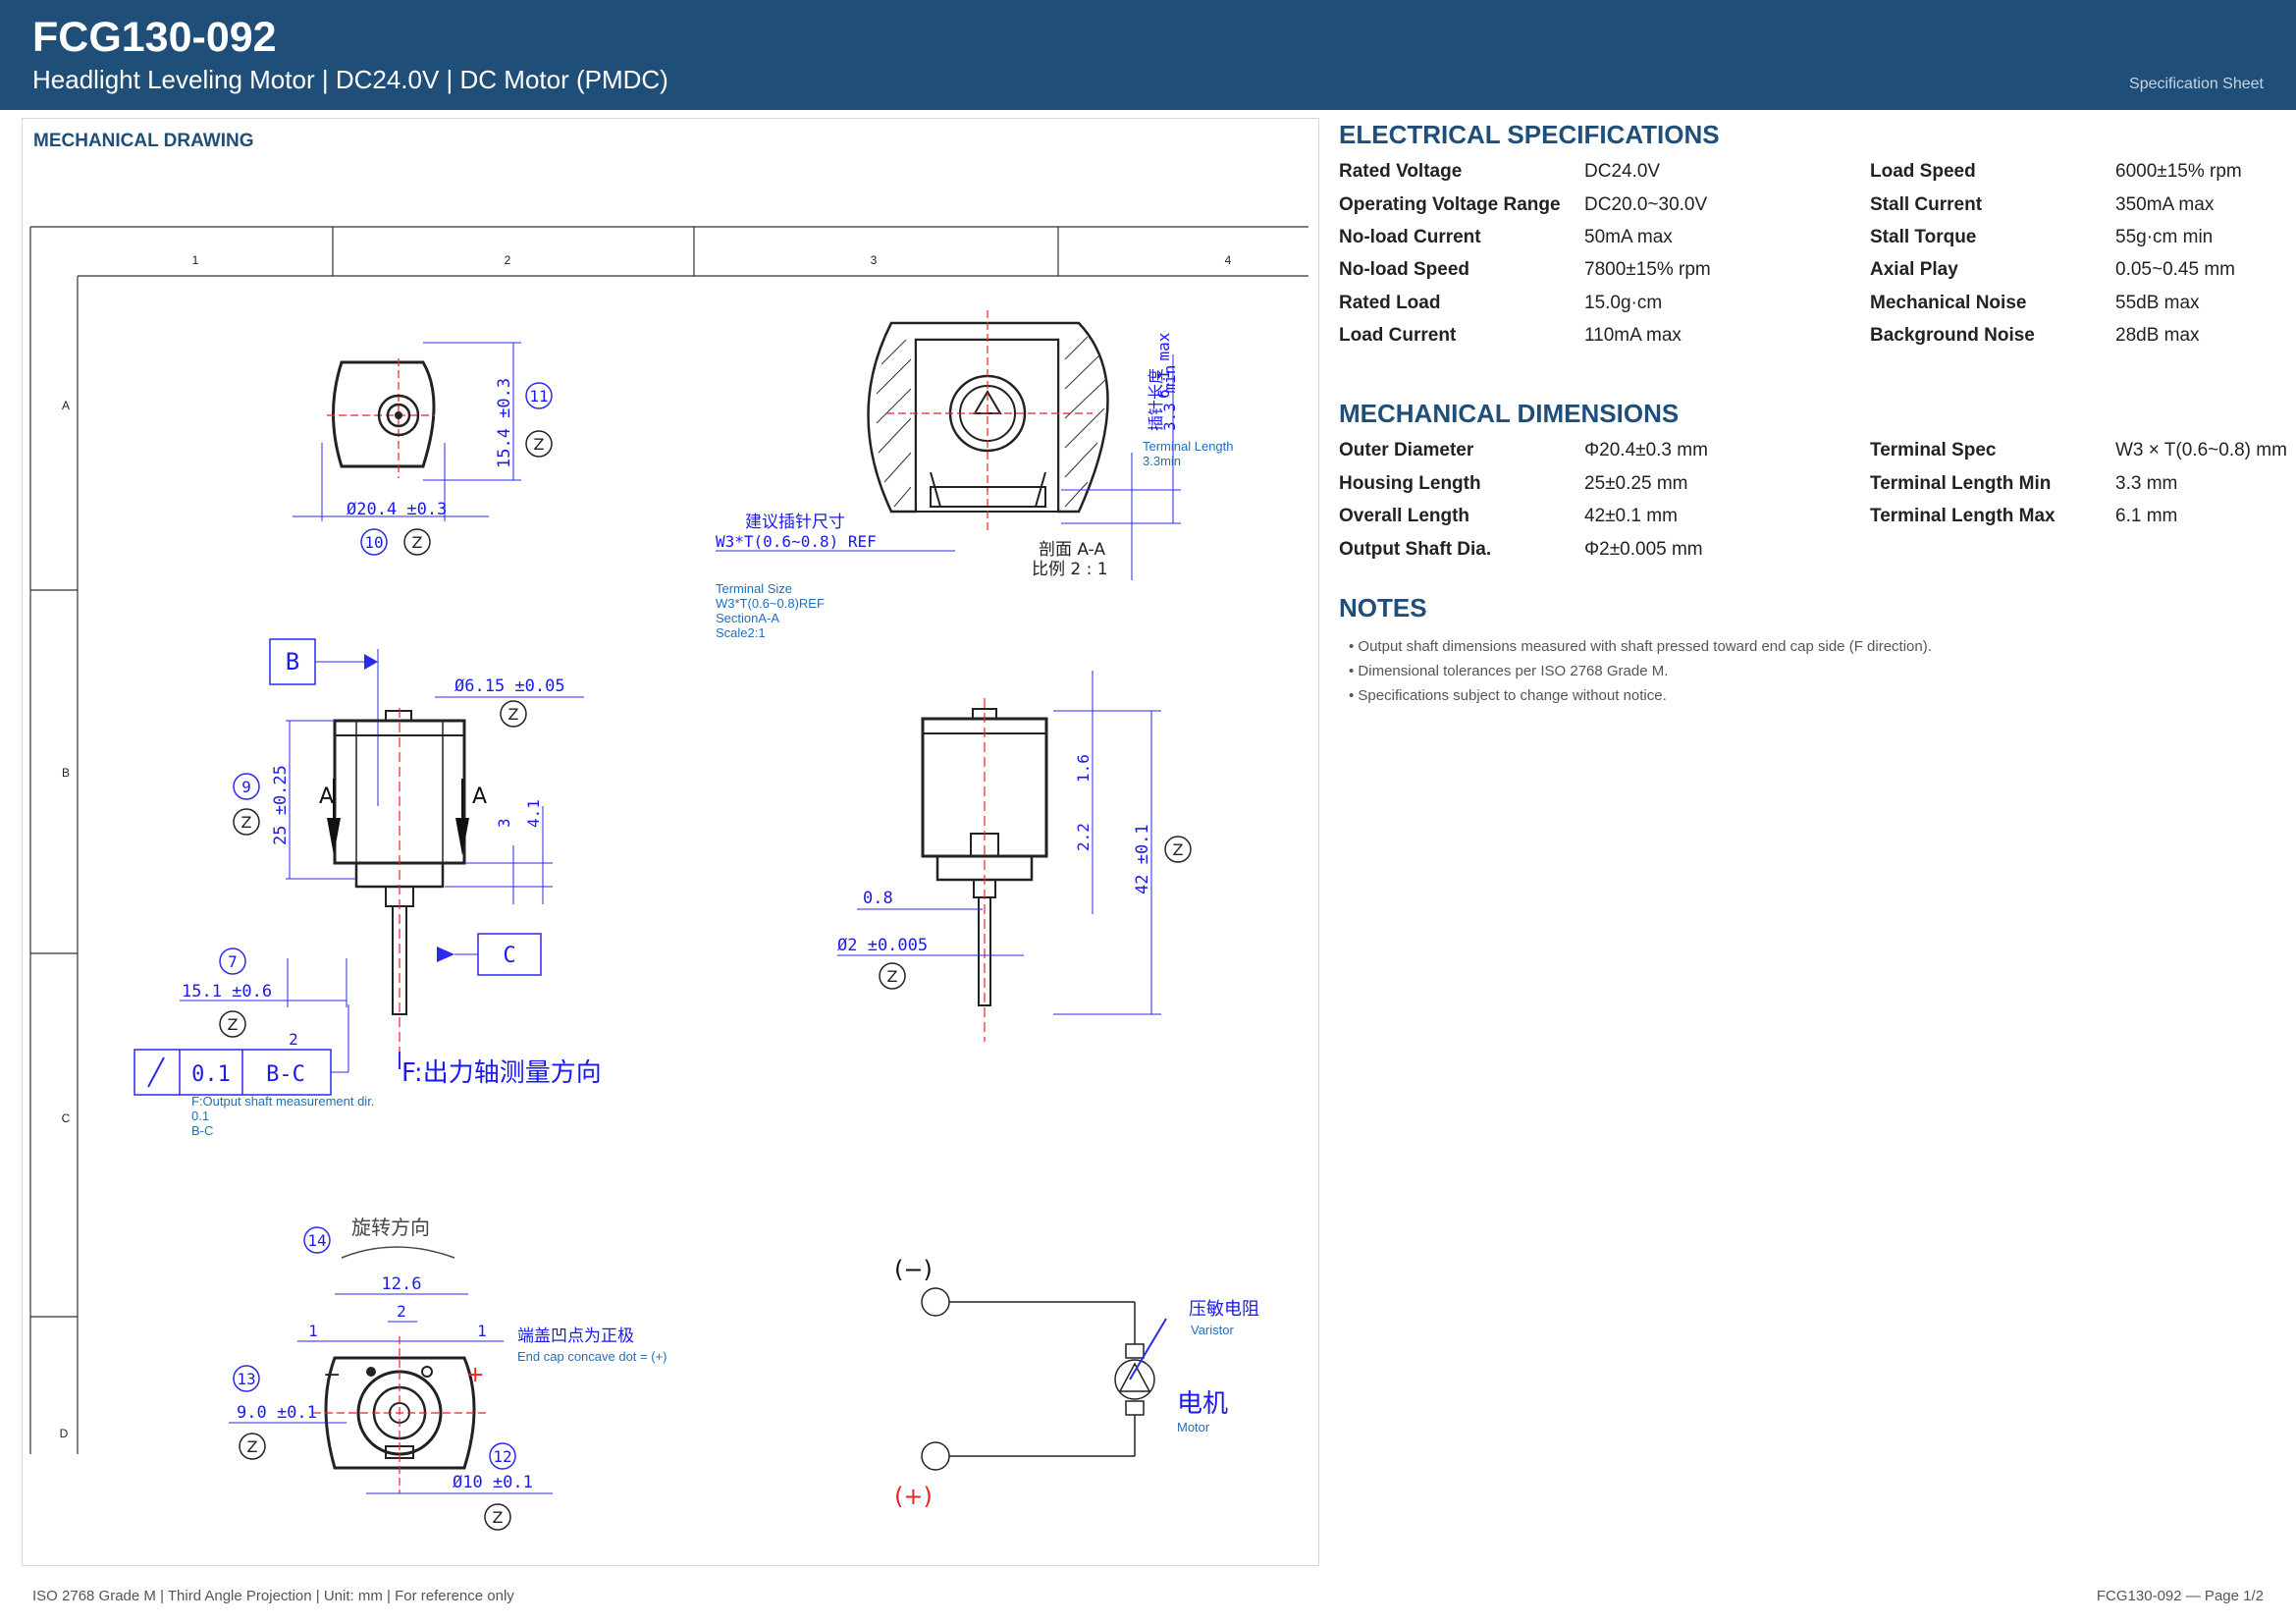  I want to click on page-title: FCG130-092, so click(154, 37).